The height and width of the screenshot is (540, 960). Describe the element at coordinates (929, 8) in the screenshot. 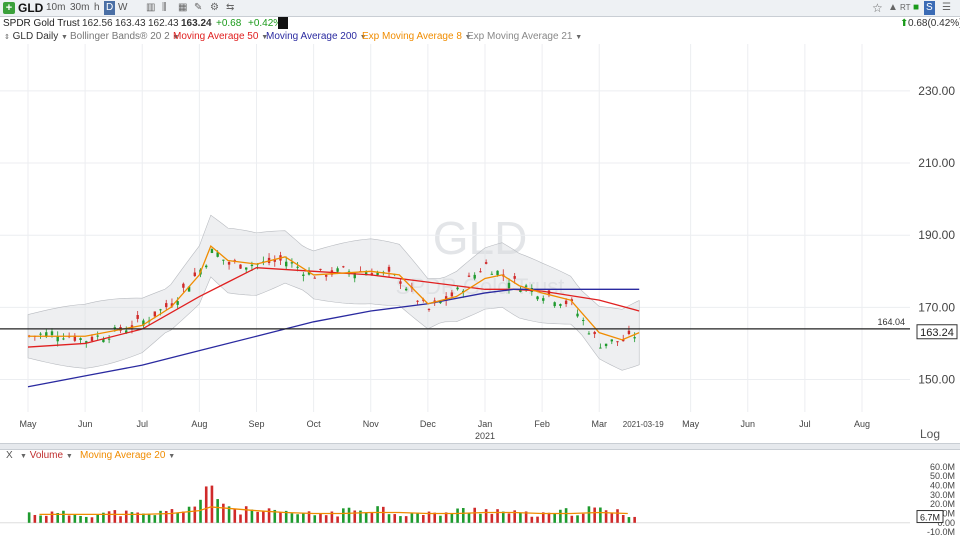

I see `account-icon: S` at that location.